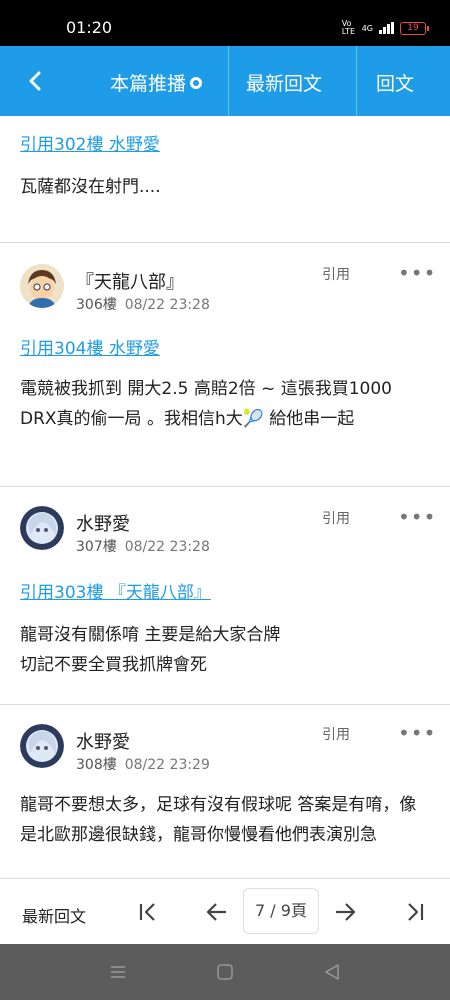  I want to click on tab-latest-reply: 最新回文, so click(284, 82).